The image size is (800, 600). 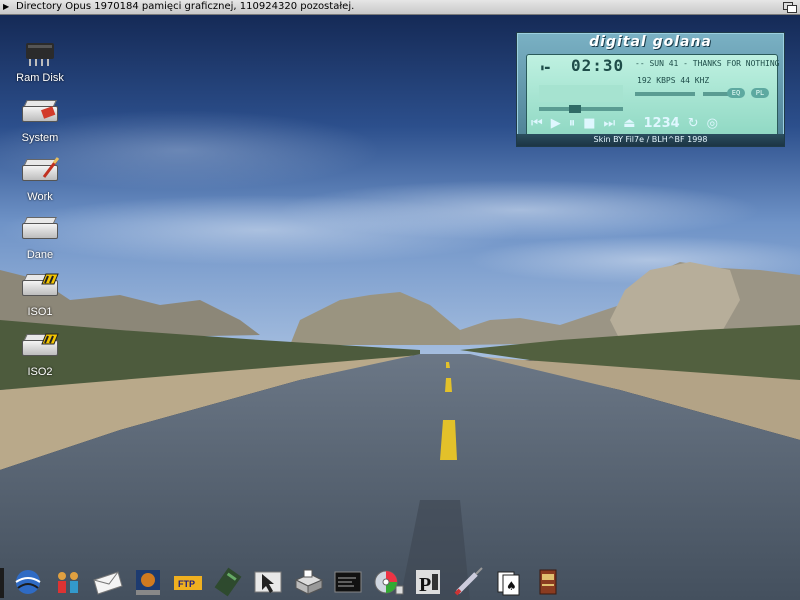 I want to click on transport-controls: ⏮ ▶ ⏸ ■ ⏭ ⏏ 1234 ↻ ◎, so click(x=653, y=123).